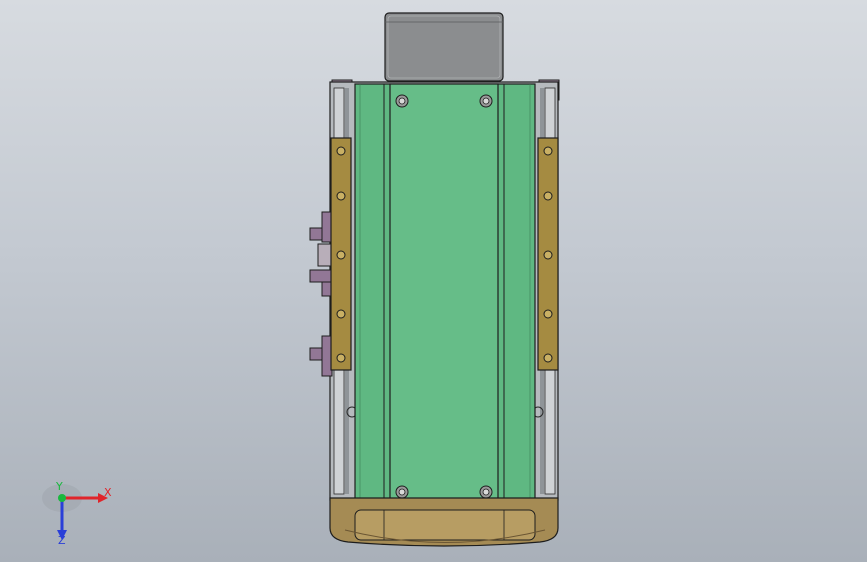 The image size is (867, 562). Describe the element at coordinates (77, 513) in the screenshot. I see `orientation-triad: X Y Z` at that location.